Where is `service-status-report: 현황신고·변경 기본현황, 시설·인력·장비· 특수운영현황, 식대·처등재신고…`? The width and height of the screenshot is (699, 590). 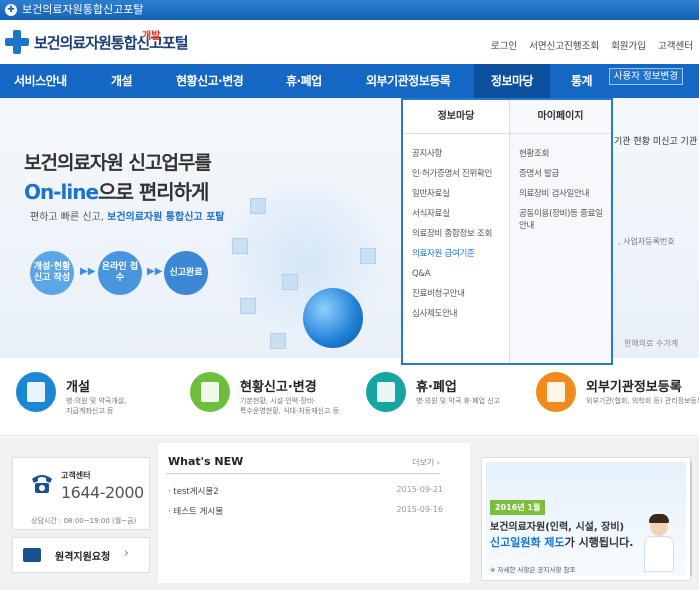 service-status-report: 현황신고·변경 기본현황, 시설·인력·장비· 특수운영현황, 식대·처등재신고… is located at coordinates (270, 402).